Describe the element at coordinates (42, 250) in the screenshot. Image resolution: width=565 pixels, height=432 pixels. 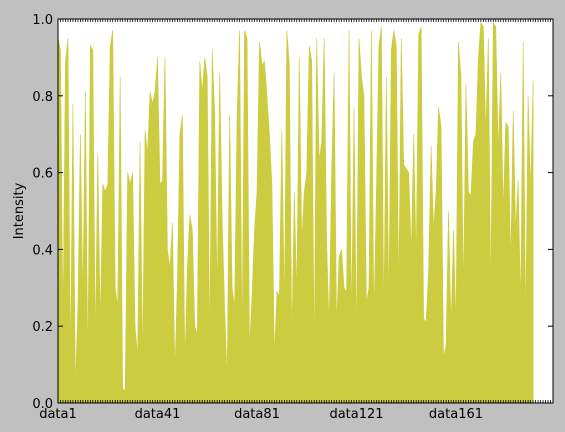
I see `y-tick-label: 0.4` at that location.